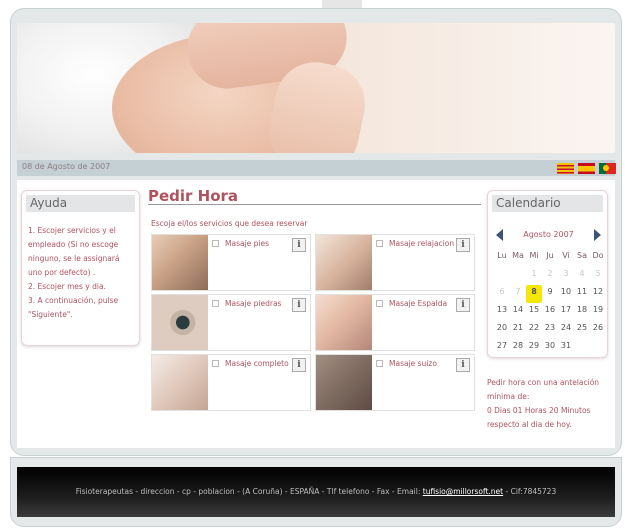 This screenshot has height=531, width=625. Describe the element at coordinates (231, 262) in the screenshot. I see `service-masaje-pies: Masaje pies i` at that location.